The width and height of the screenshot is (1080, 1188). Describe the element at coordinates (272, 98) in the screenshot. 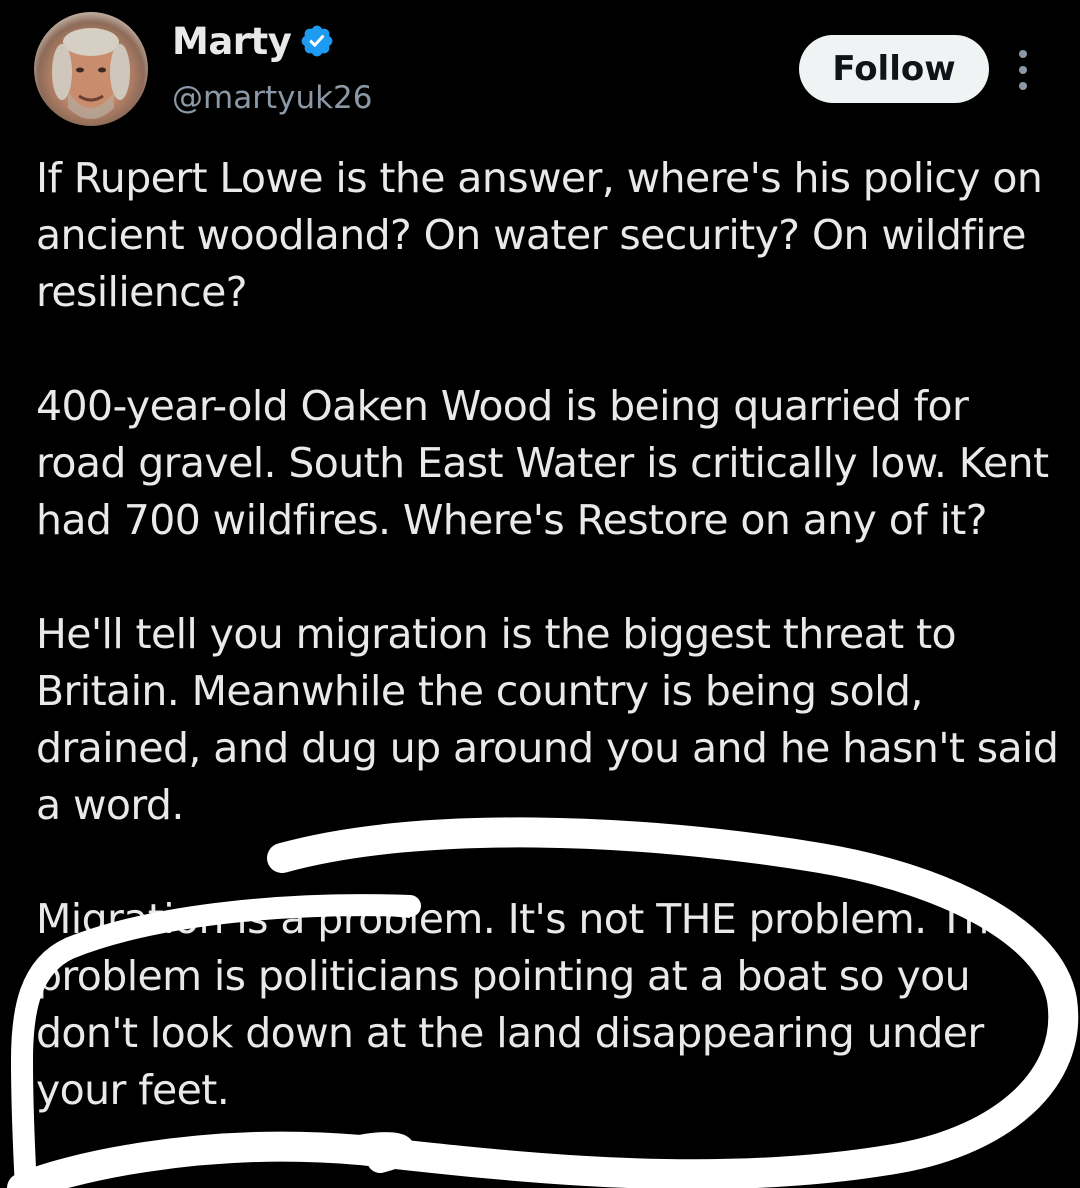

I see `author-handle: @martyuk26` at that location.